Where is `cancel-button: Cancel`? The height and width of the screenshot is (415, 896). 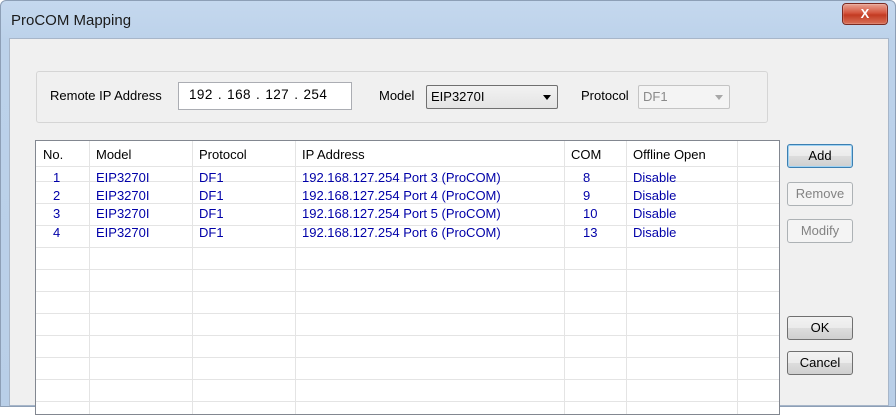
cancel-button: Cancel is located at coordinates (820, 363).